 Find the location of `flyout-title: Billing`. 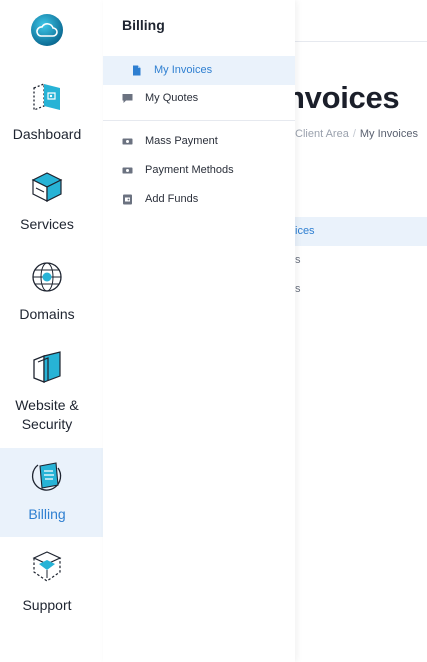

flyout-title: Billing is located at coordinates (143, 25).